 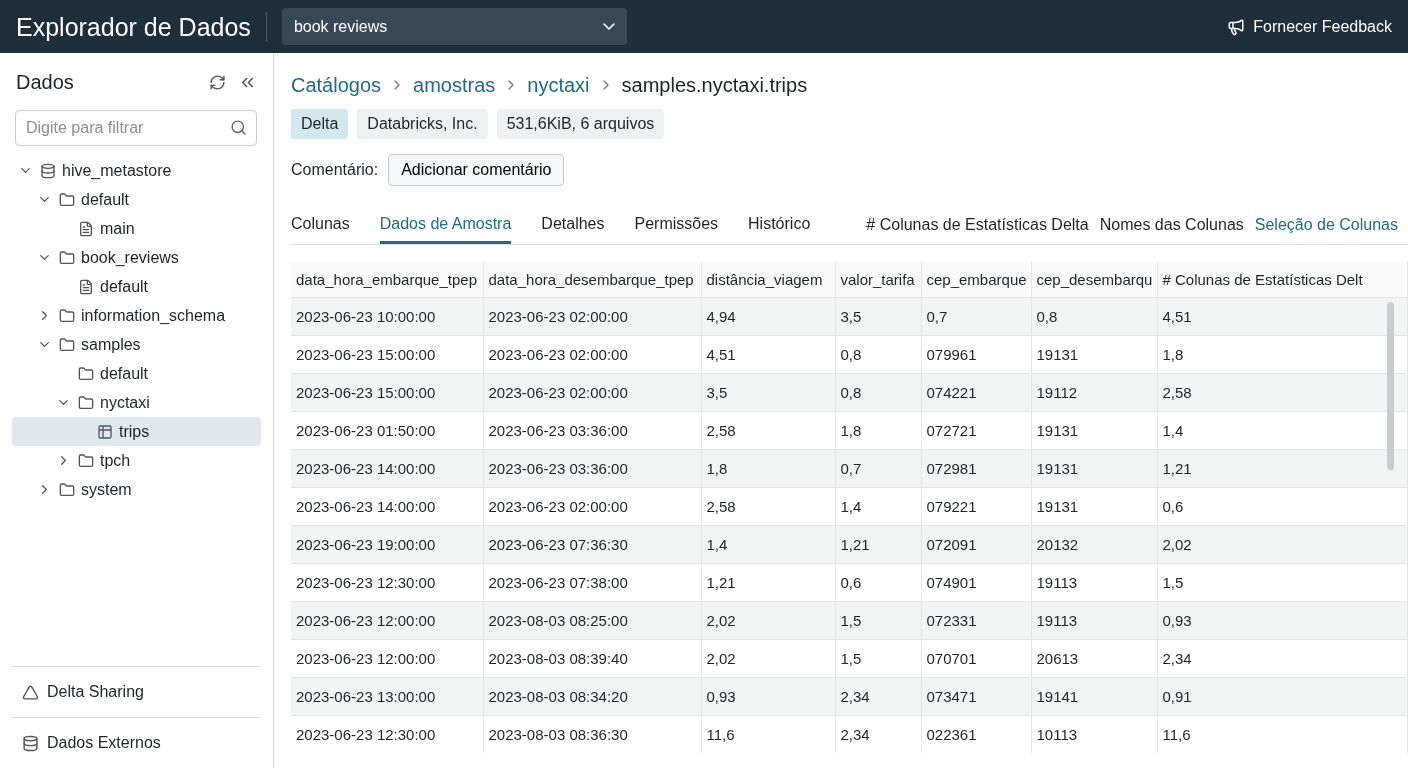 What do you see at coordinates (136, 742) in the screenshot?
I see `sidebar-footer-item: Dados Externos` at bounding box center [136, 742].